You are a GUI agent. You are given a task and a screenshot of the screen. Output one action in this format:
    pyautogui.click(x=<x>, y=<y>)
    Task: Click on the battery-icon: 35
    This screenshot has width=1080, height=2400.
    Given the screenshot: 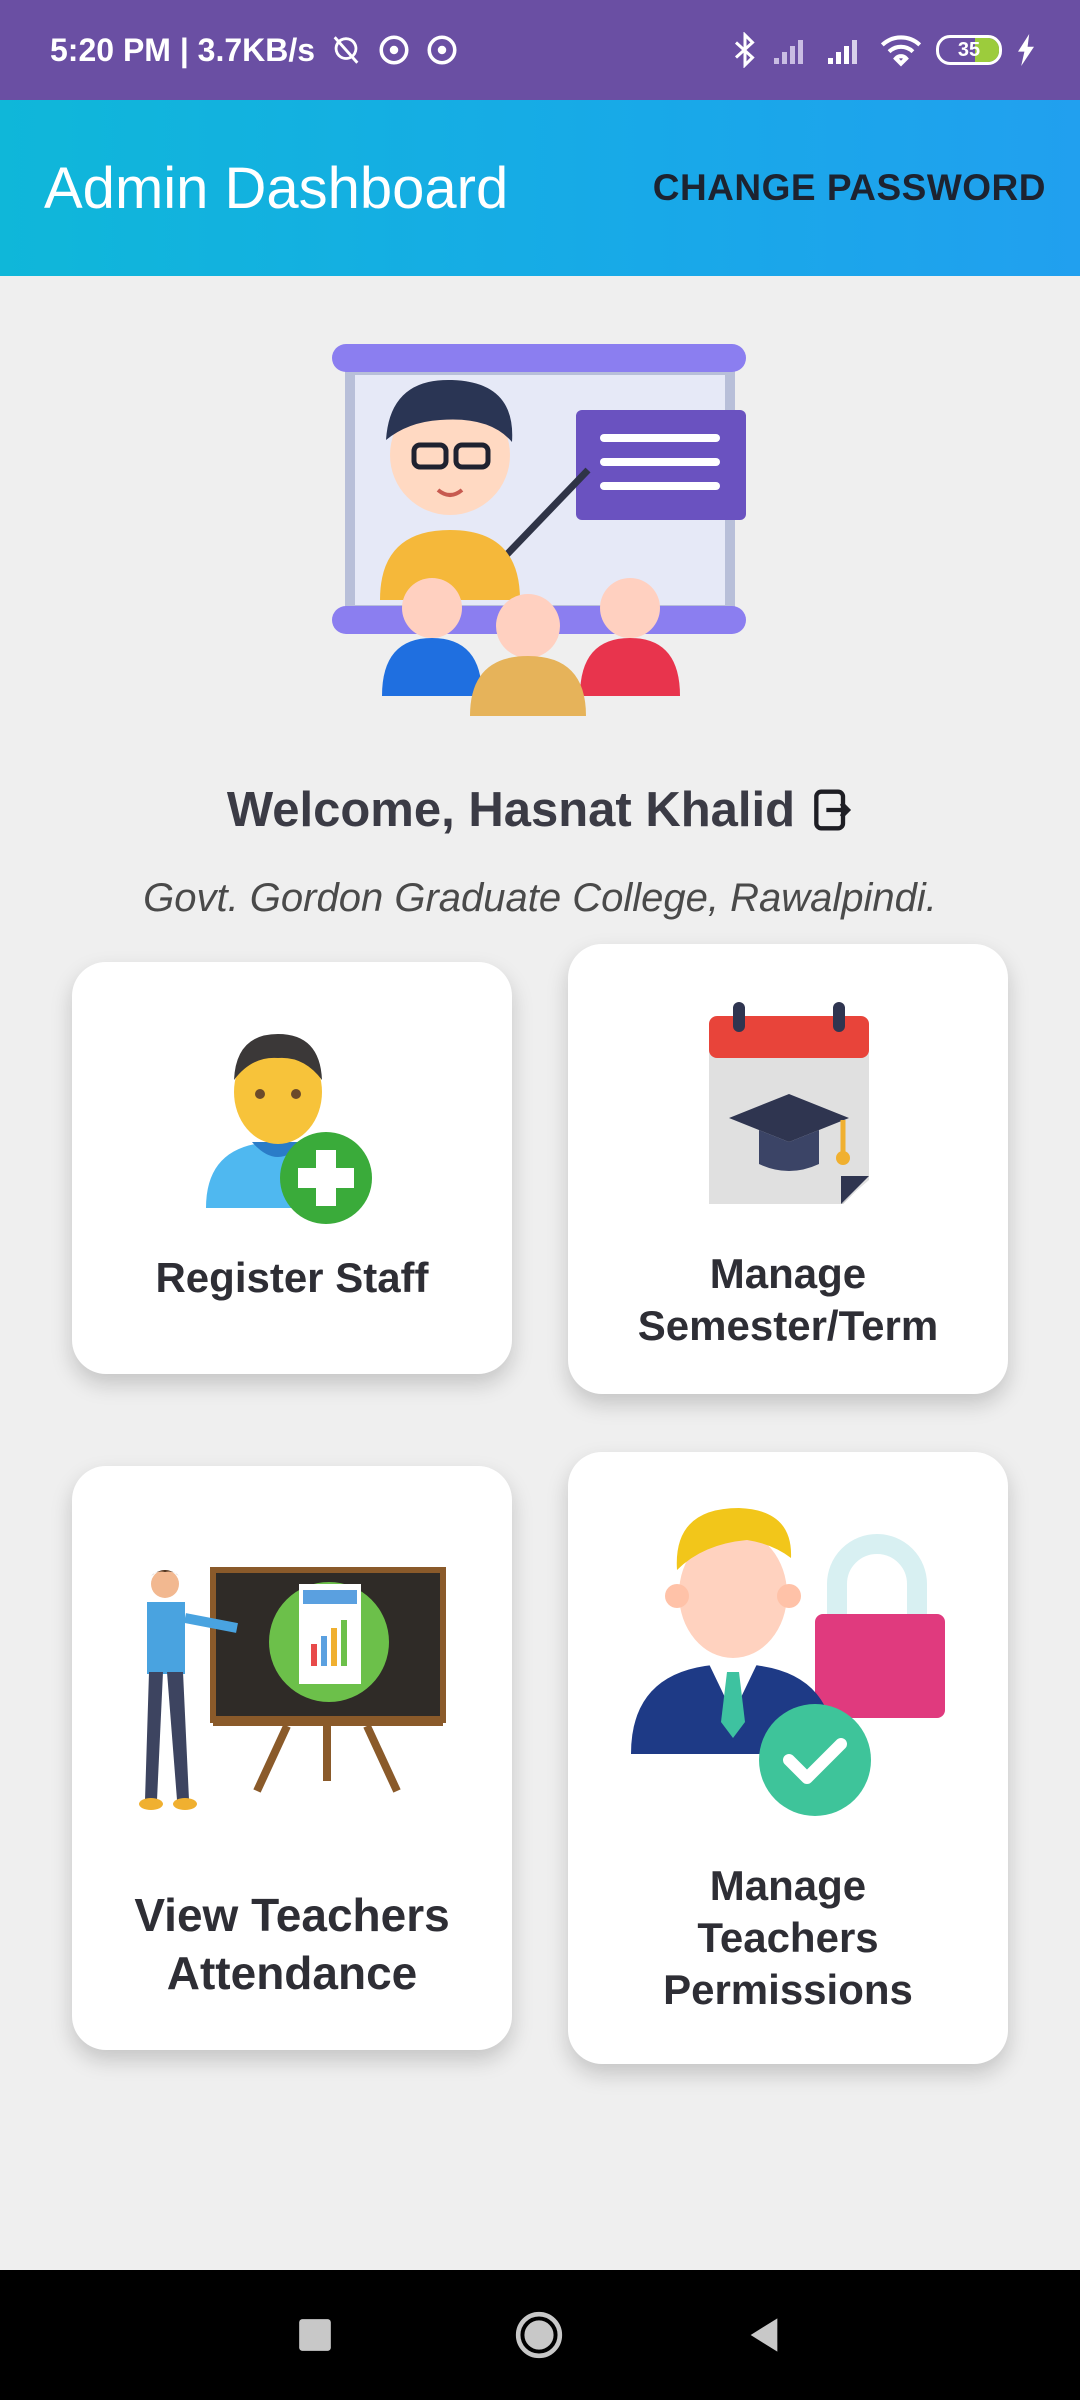 What is the action you would take?
    pyautogui.click(x=969, y=50)
    